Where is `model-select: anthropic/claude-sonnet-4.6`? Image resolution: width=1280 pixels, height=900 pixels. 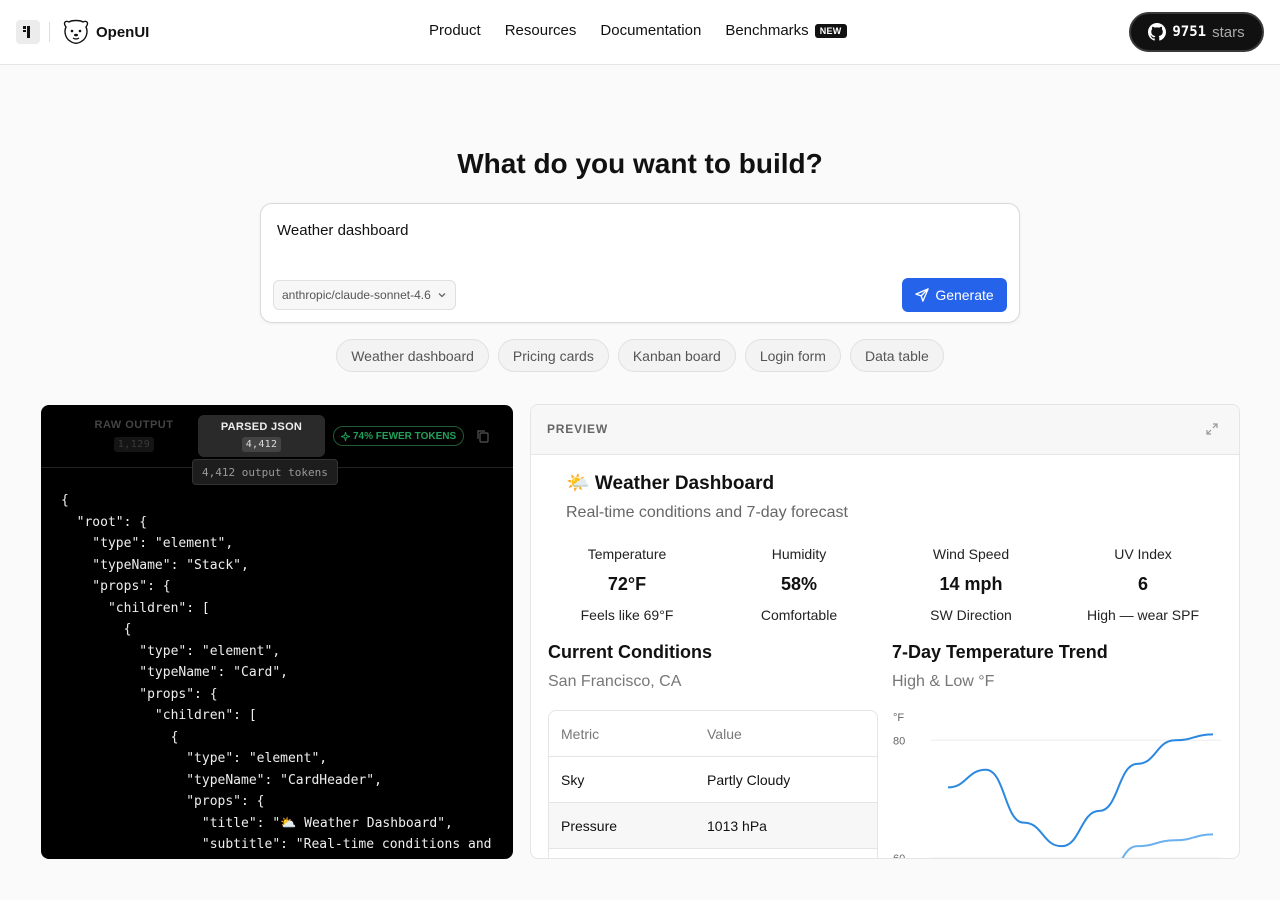
model-select: anthropic/claude-sonnet-4.6 is located at coordinates (364, 295).